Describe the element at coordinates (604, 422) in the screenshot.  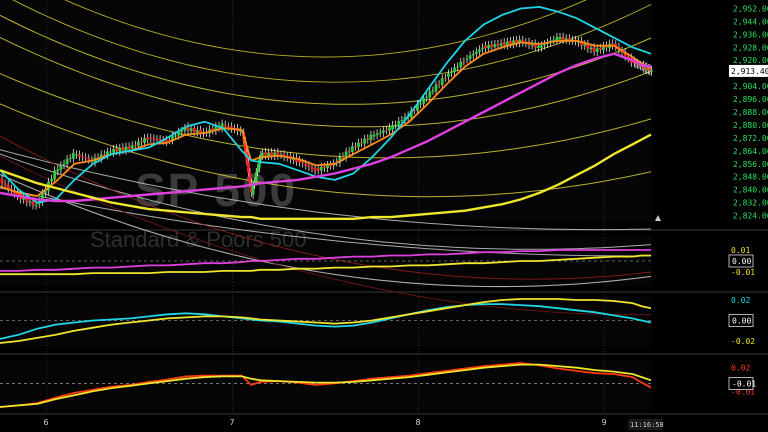
I see `x-tick-label: 9` at that location.